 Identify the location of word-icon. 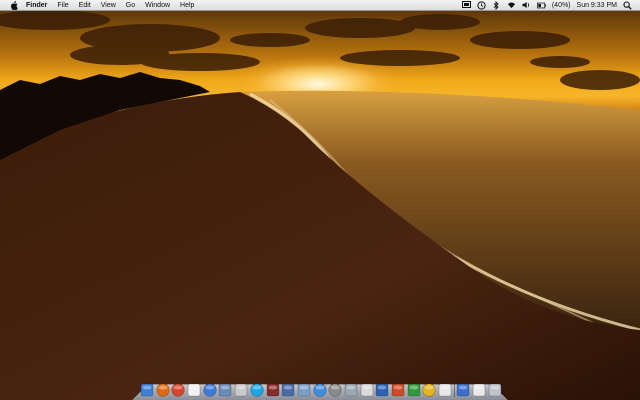
(382, 390).